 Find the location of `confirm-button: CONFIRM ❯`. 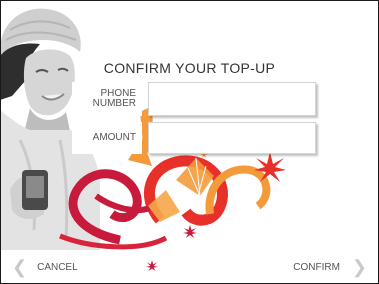

confirm-button: CONFIRM ❯ is located at coordinates (330, 267).